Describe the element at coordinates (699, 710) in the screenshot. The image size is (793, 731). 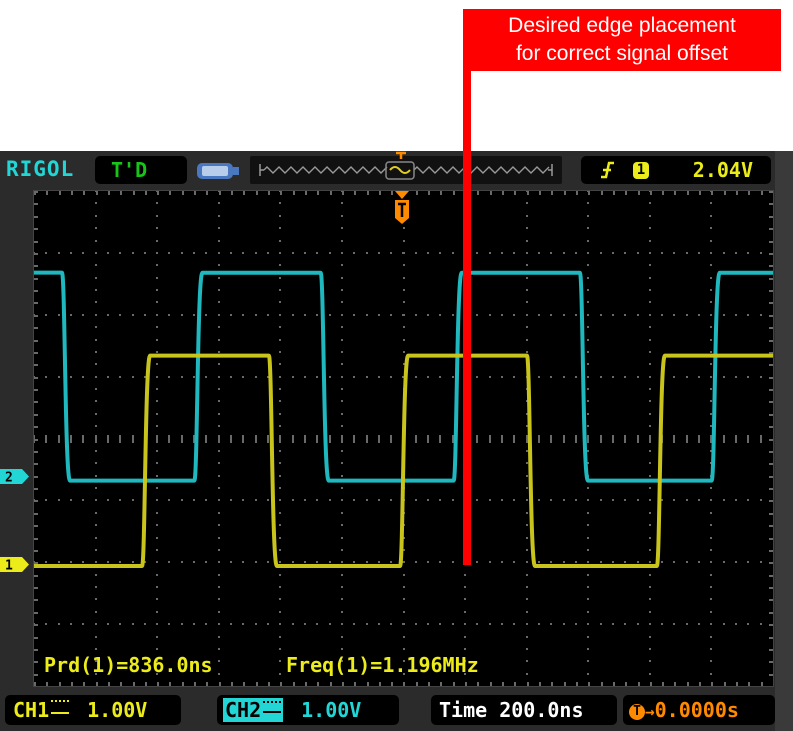
I see `trigger-offset-readout: T →0.0000s` at that location.